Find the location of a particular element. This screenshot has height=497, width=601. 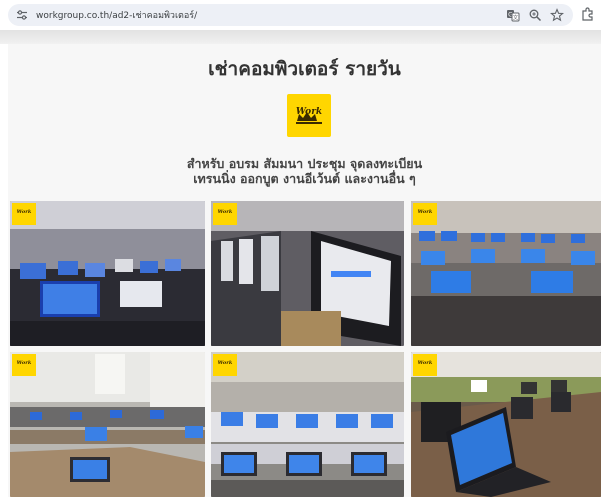

browser-toolbar: workgroup.co.th/ad2-เช่าคอมพิวเตอร์/ G 文 is located at coordinates (300, 15).